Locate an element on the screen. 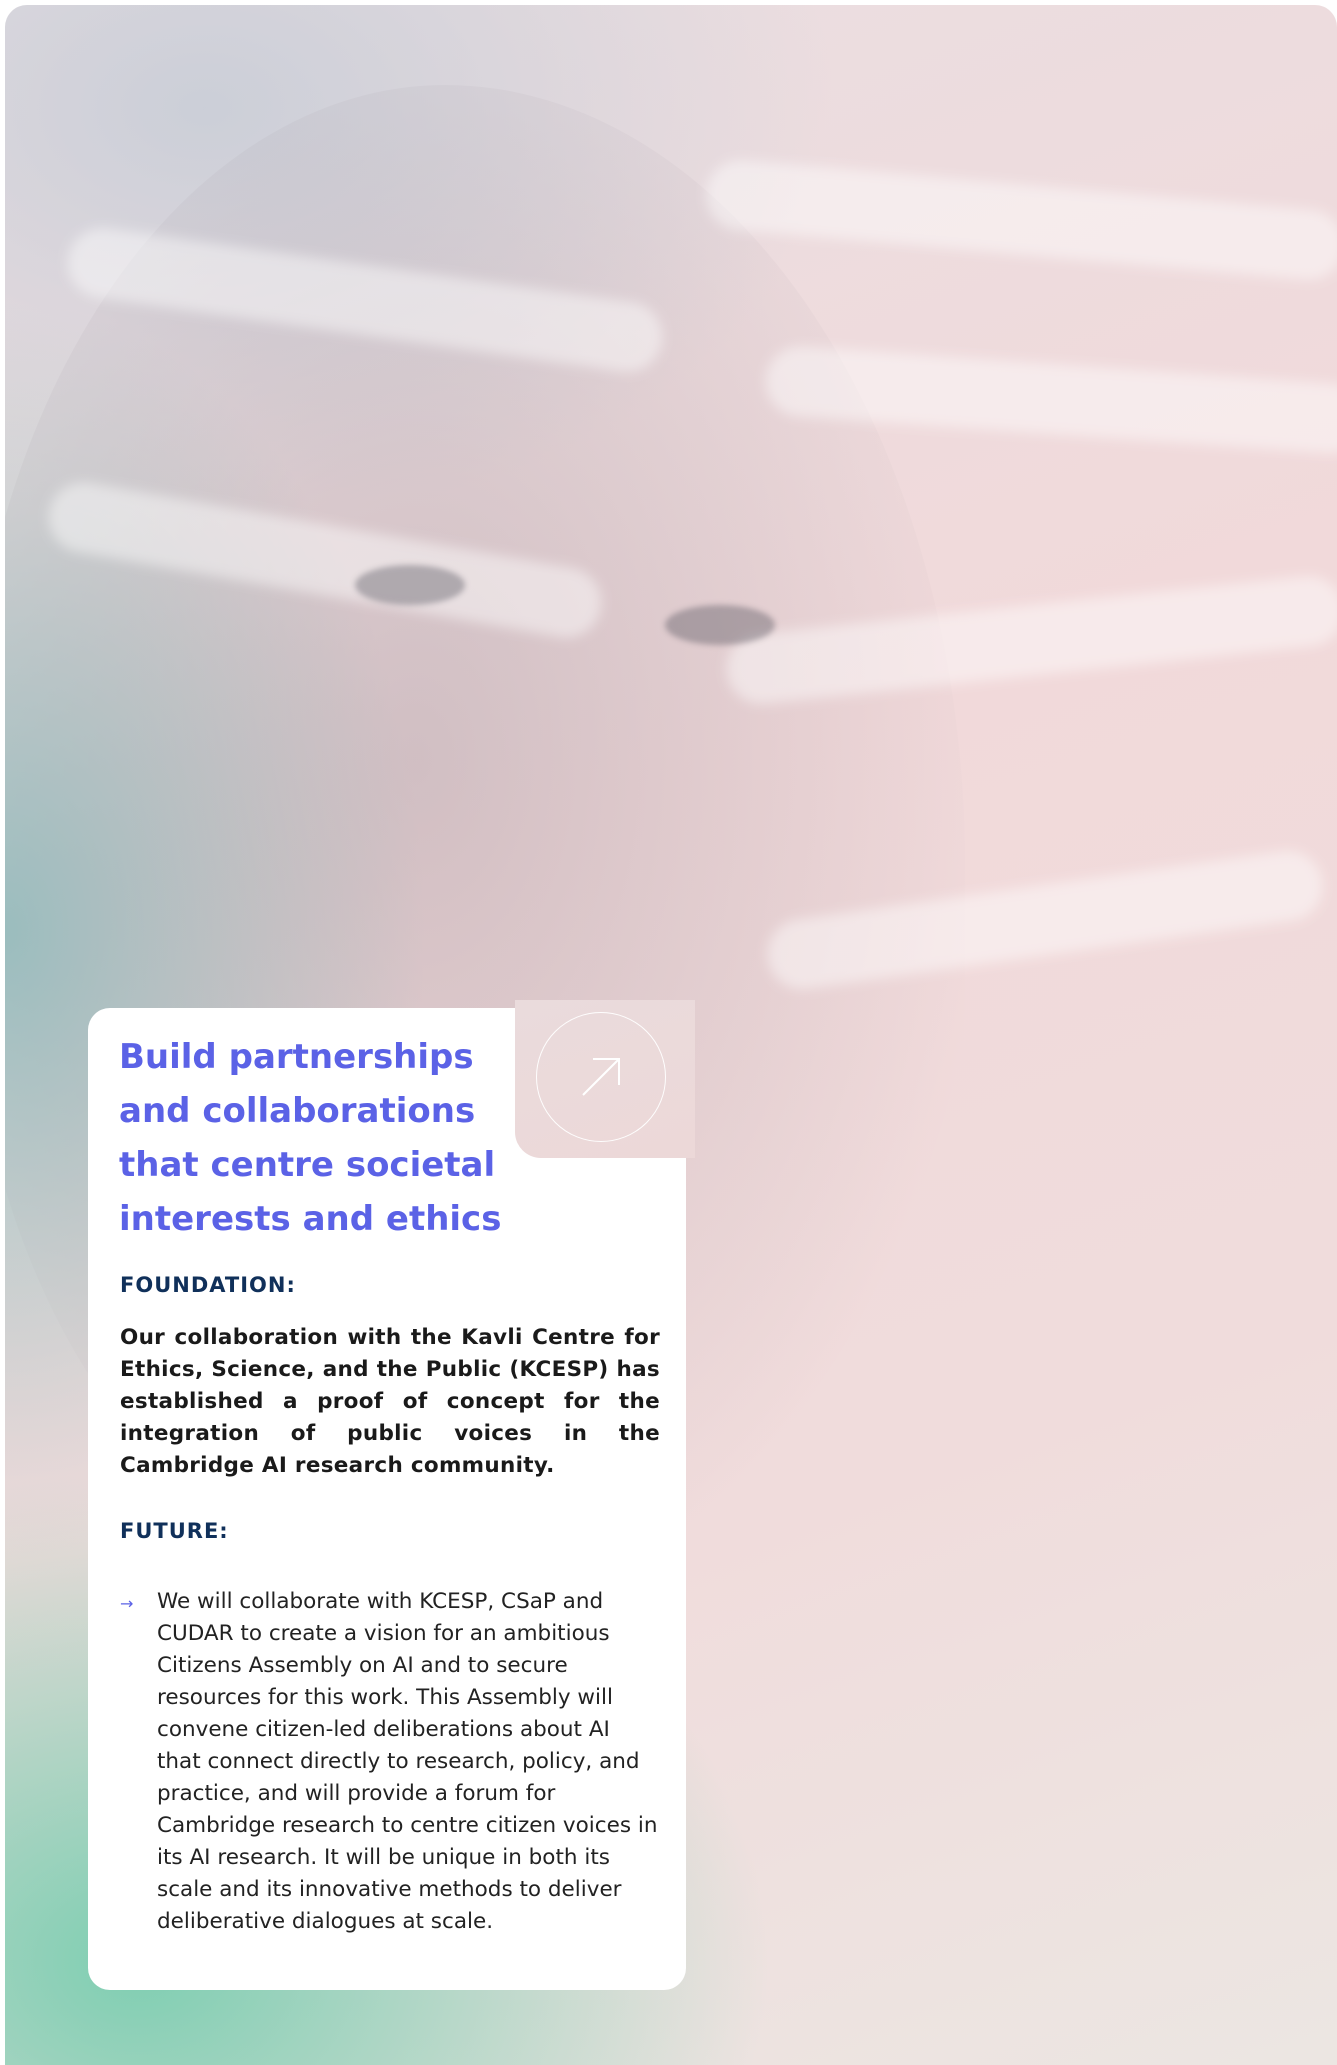 The height and width of the screenshot is (2065, 1337). arrow-right-icon: → is located at coordinates (127, 1603).